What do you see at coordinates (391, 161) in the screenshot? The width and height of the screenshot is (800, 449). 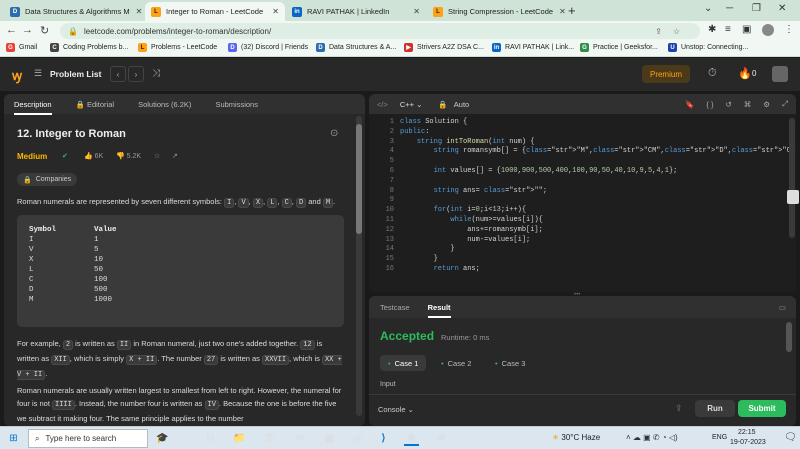 I see `line-number: 5` at bounding box center [391, 161].